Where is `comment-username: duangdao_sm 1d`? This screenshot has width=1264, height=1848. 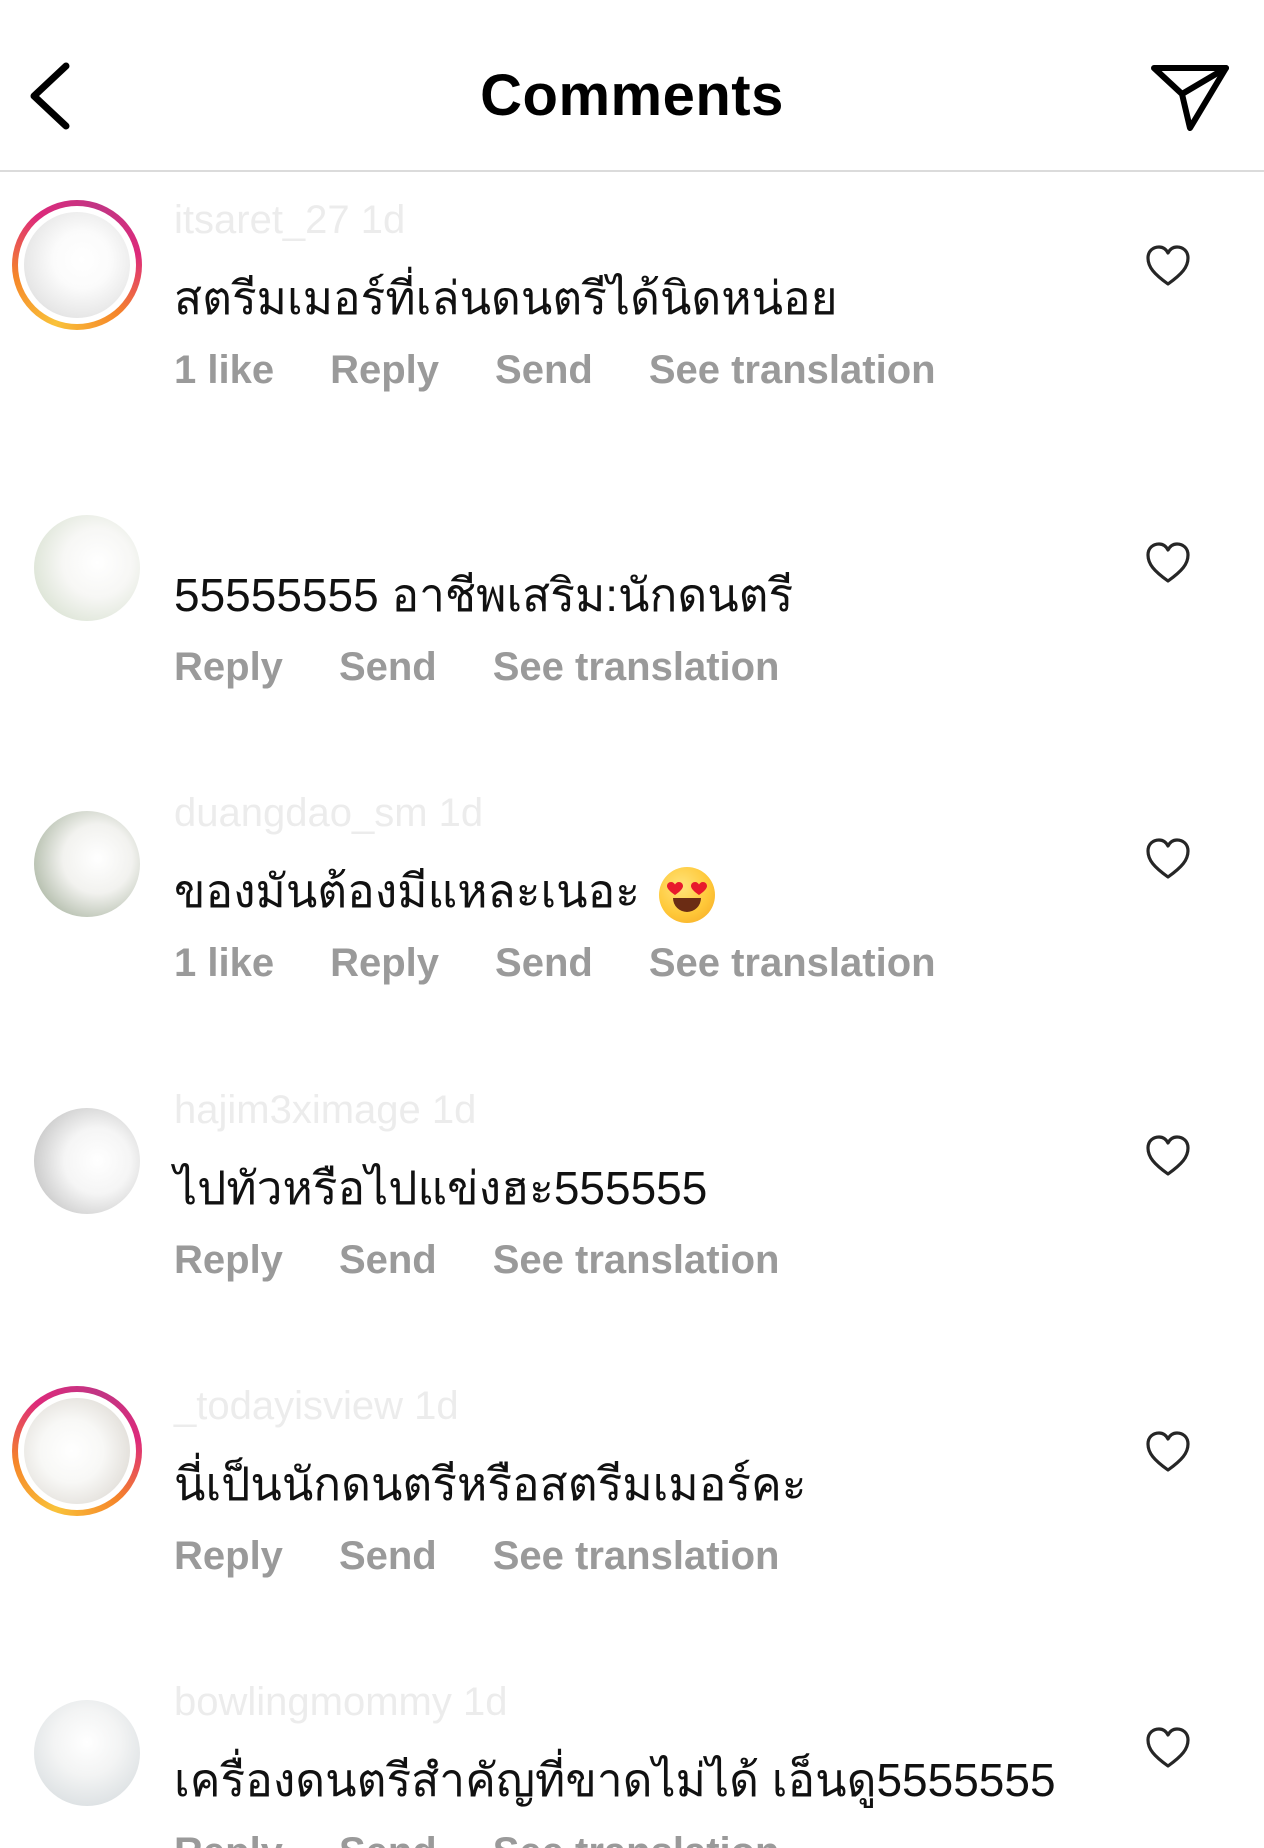 comment-username: duangdao_sm 1d is located at coordinates (328, 813).